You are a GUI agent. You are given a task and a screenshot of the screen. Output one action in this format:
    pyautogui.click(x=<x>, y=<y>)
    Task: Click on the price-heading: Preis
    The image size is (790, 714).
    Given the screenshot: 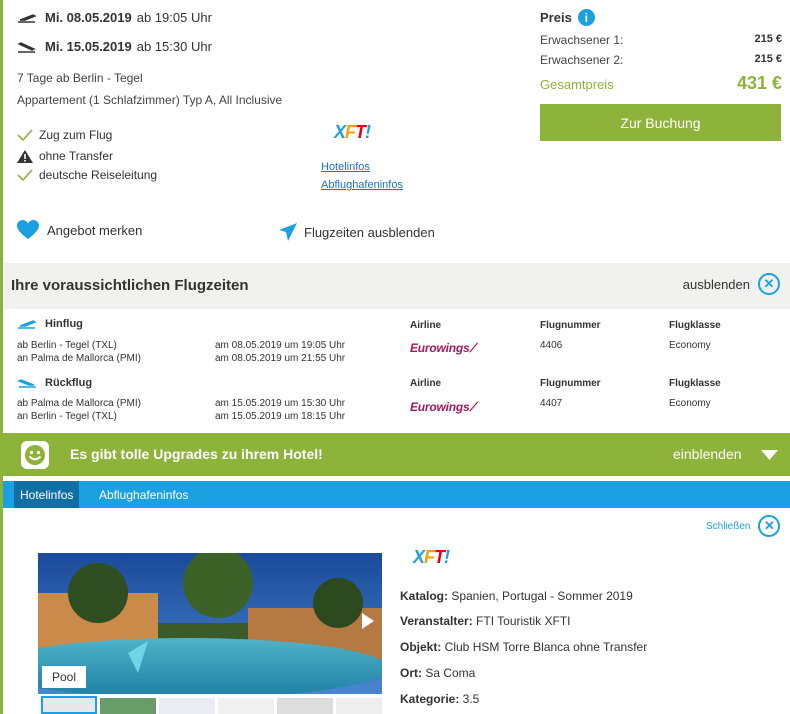 What is the action you would take?
    pyautogui.click(x=556, y=17)
    